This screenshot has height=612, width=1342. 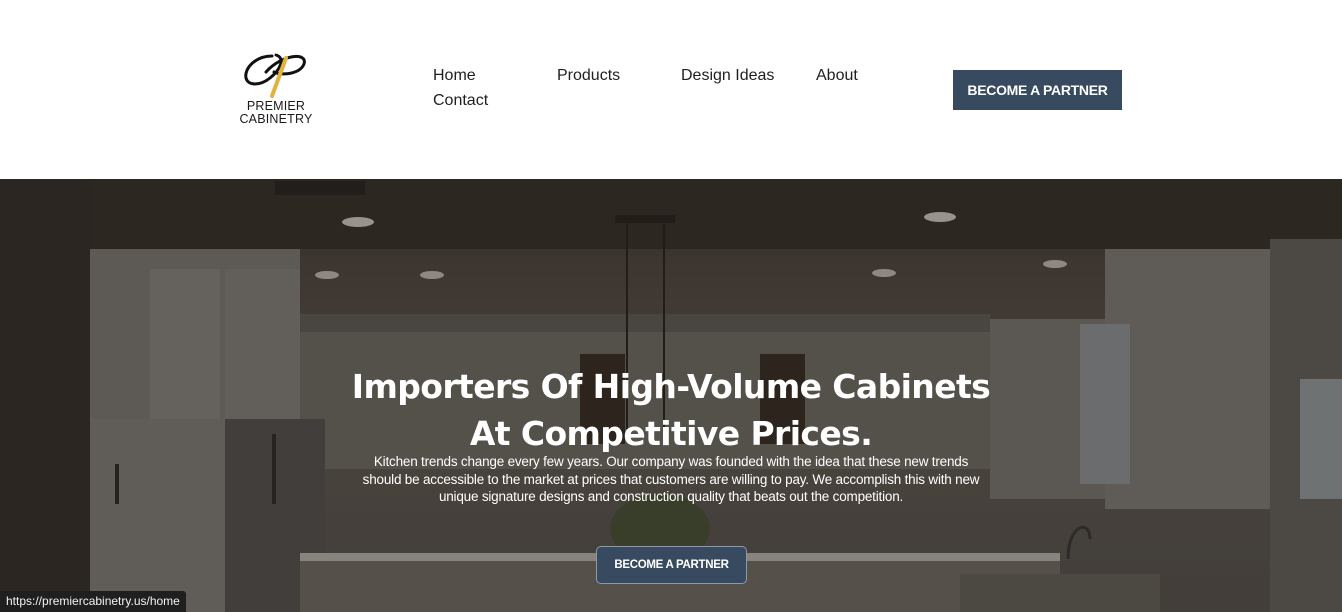 I want to click on nav-home: Home, so click(x=454, y=76).